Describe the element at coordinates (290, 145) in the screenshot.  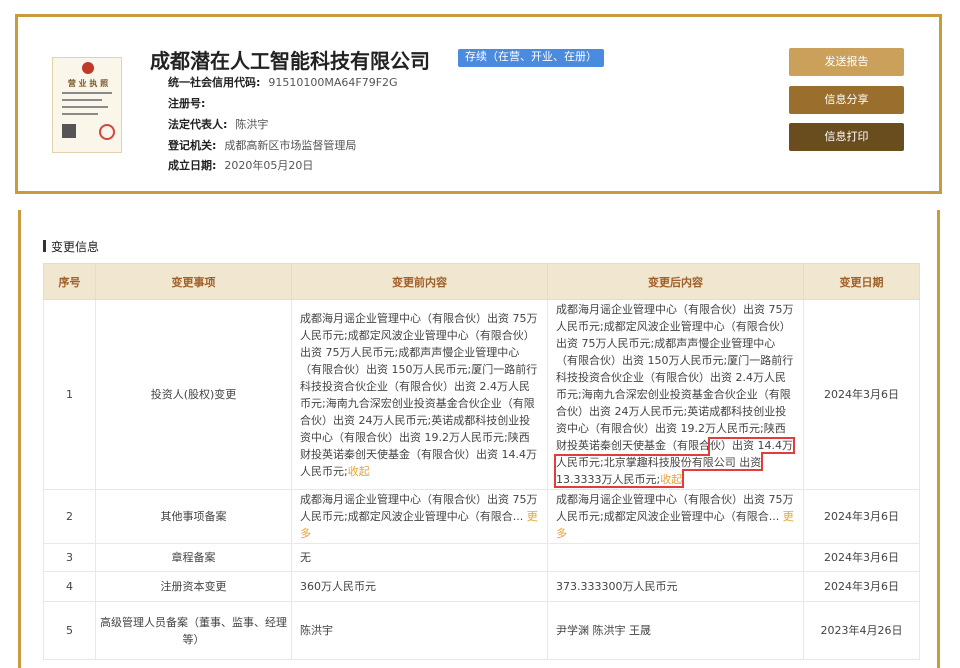
I see `authority-value: 成都高新区市场监督管理局` at that location.